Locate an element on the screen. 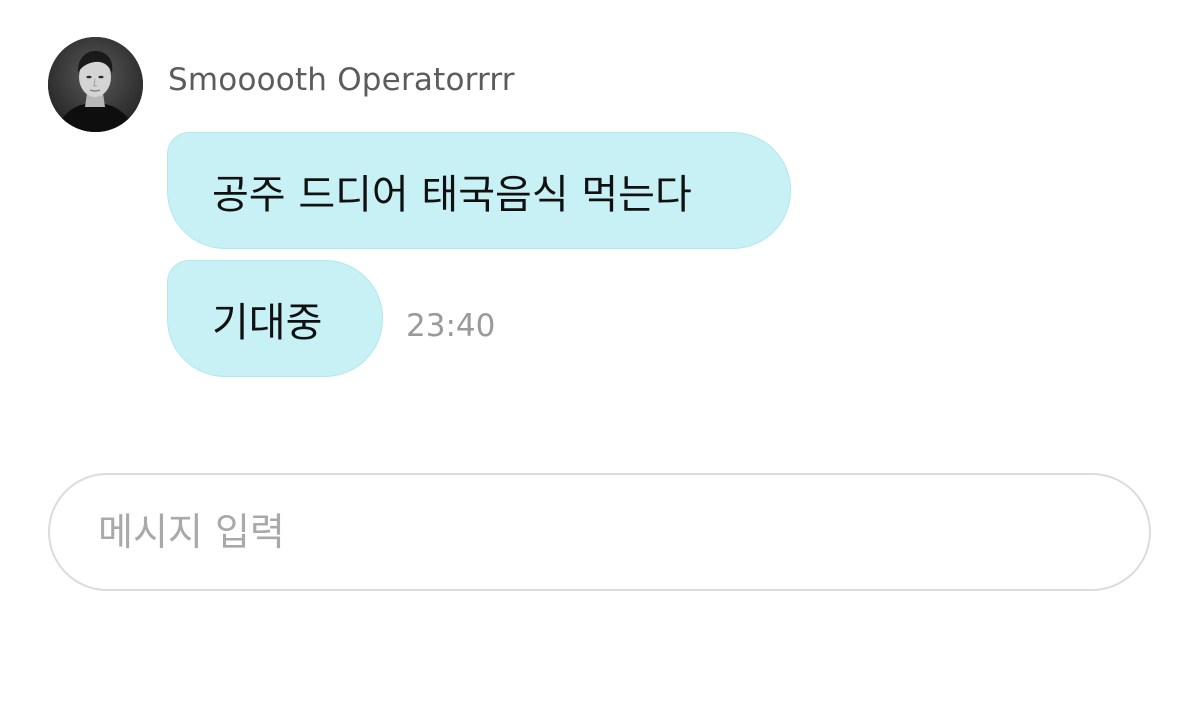  message-bubble: 공주 드디어 태국음식 먹는다 is located at coordinates (479, 190).